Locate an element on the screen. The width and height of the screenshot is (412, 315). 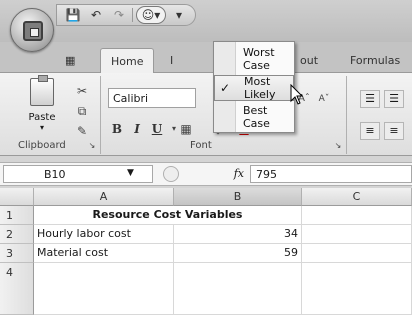
tab-formulas-label: Formulas is located at coordinates (375, 60).